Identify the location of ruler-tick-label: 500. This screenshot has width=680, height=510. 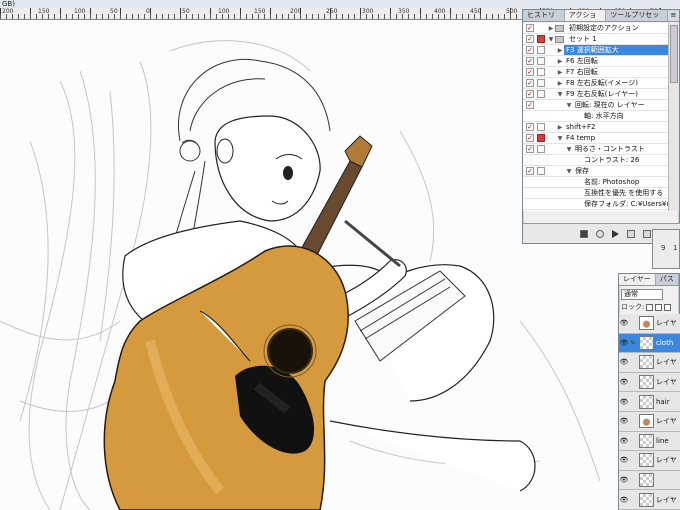
(512, 11).